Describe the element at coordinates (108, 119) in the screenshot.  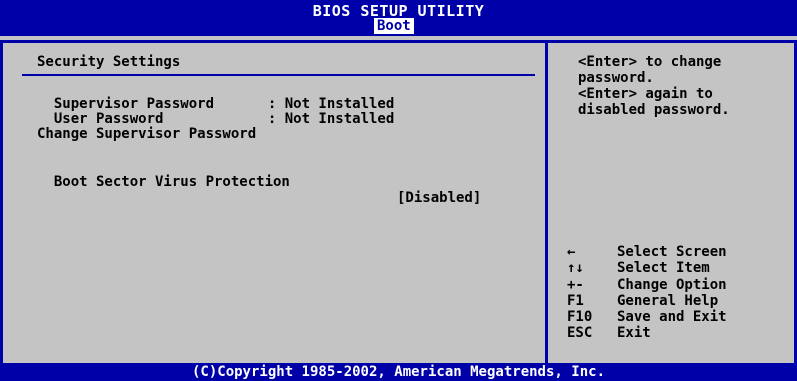
I see `user-password-label: User Password` at that location.